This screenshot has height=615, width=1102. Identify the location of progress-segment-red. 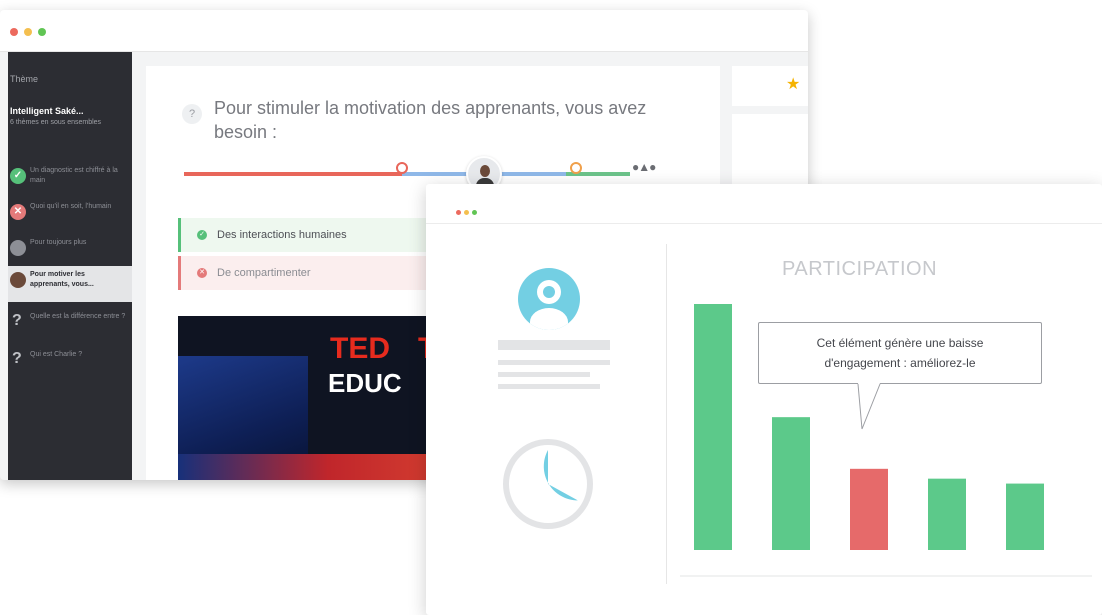
(293, 174).